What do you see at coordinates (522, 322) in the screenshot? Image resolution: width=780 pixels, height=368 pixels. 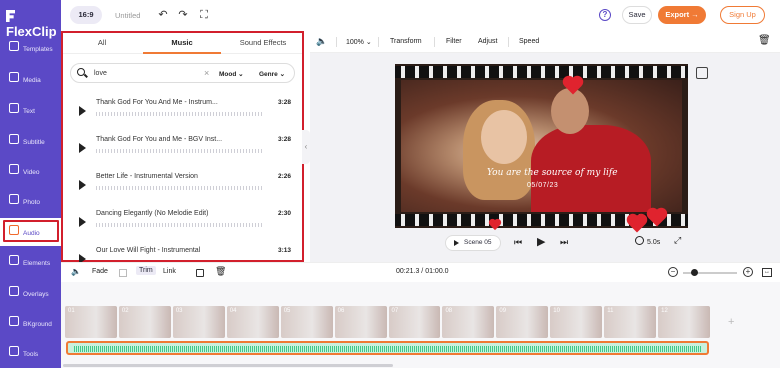 I see `clip: 09` at bounding box center [522, 322].